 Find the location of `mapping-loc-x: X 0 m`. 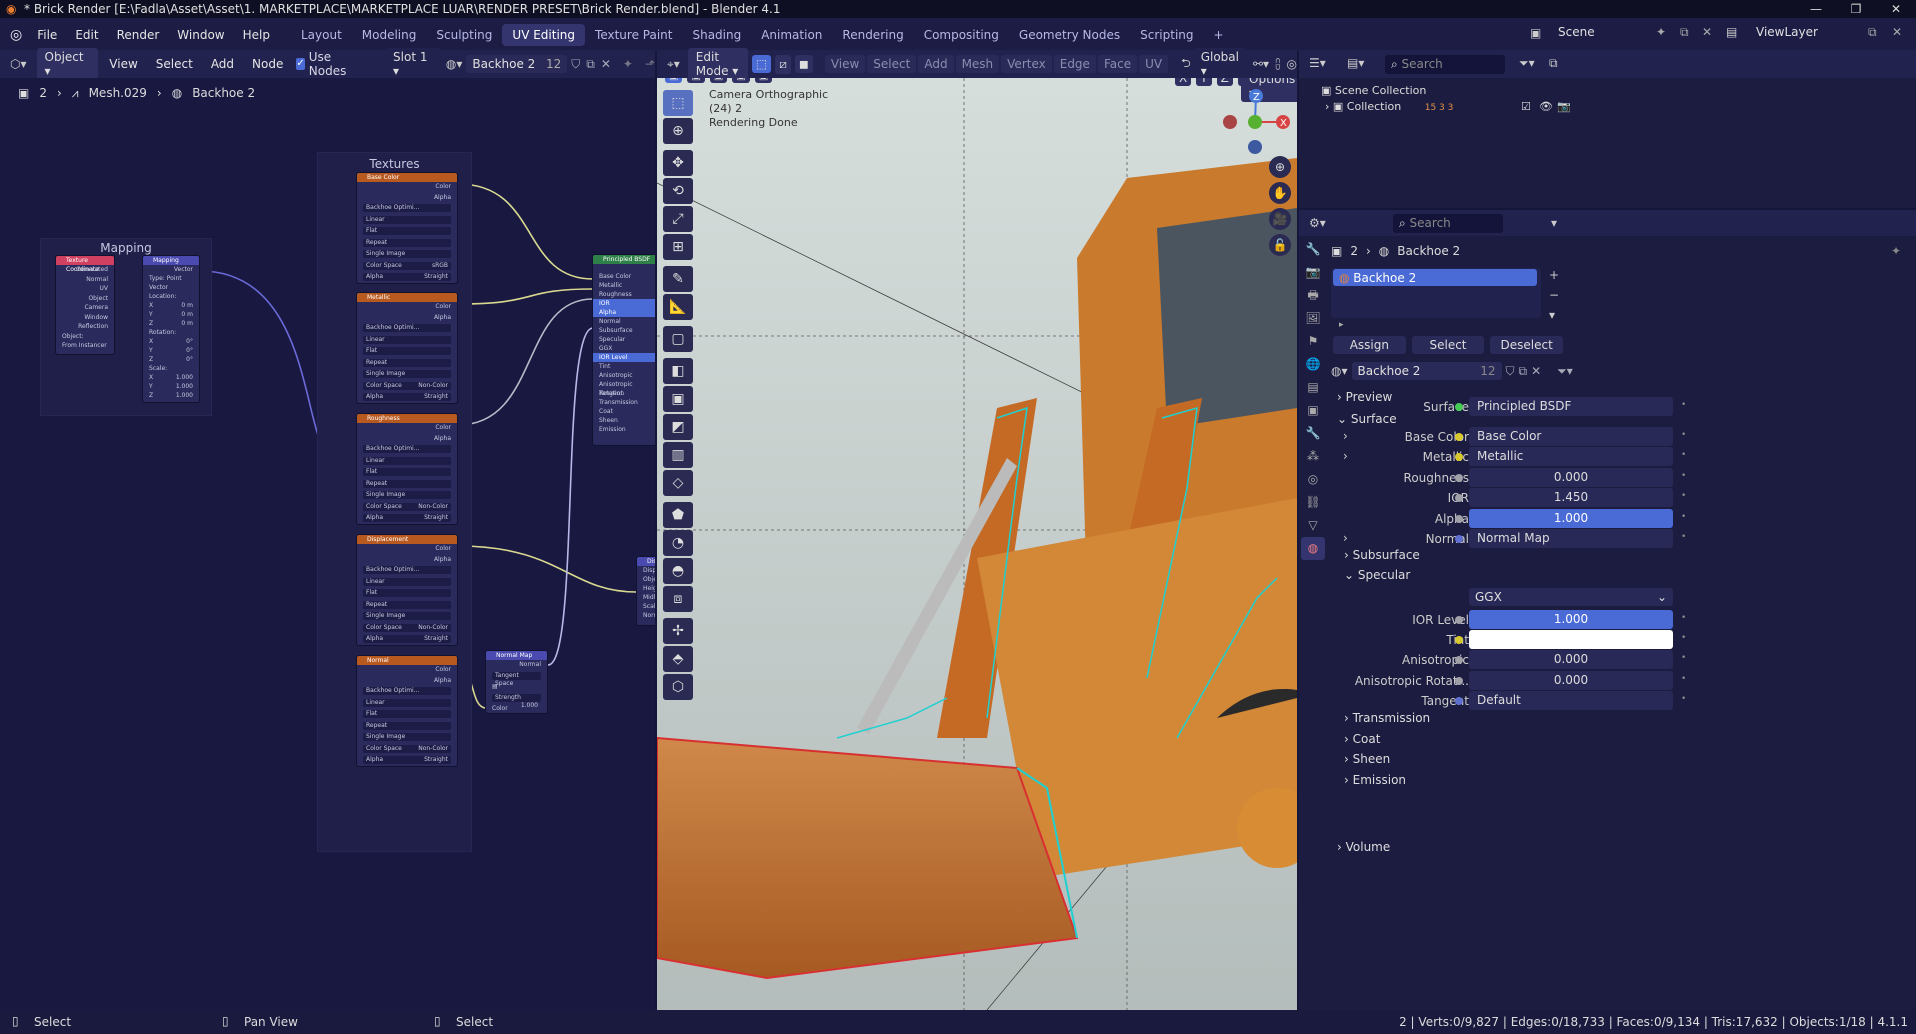

mapping-loc-x: X 0 m is located at coordinates (171, 305).